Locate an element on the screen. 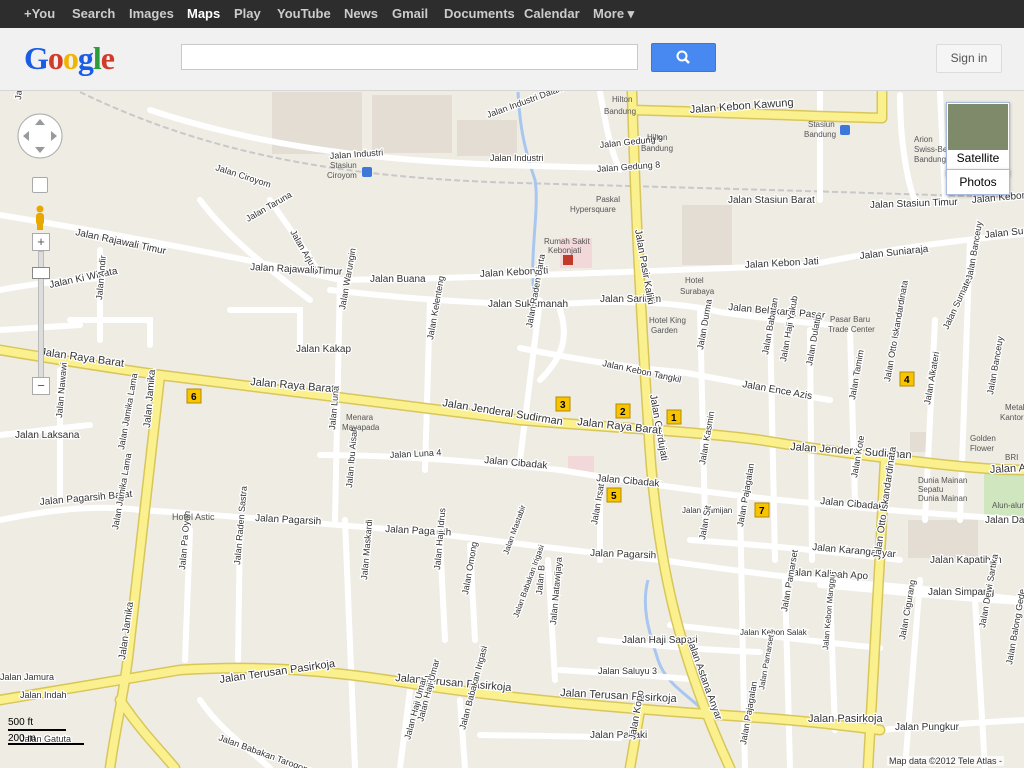 The image size is (1024, 768). hospital-icon is located at coordinates (568, 260).